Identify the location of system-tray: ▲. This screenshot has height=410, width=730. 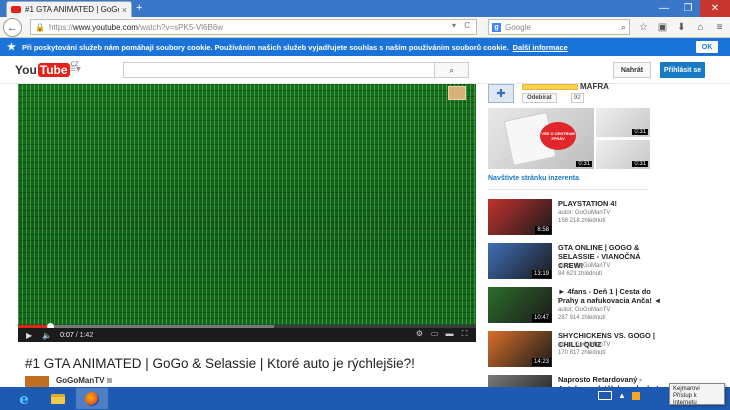
(622, 395).